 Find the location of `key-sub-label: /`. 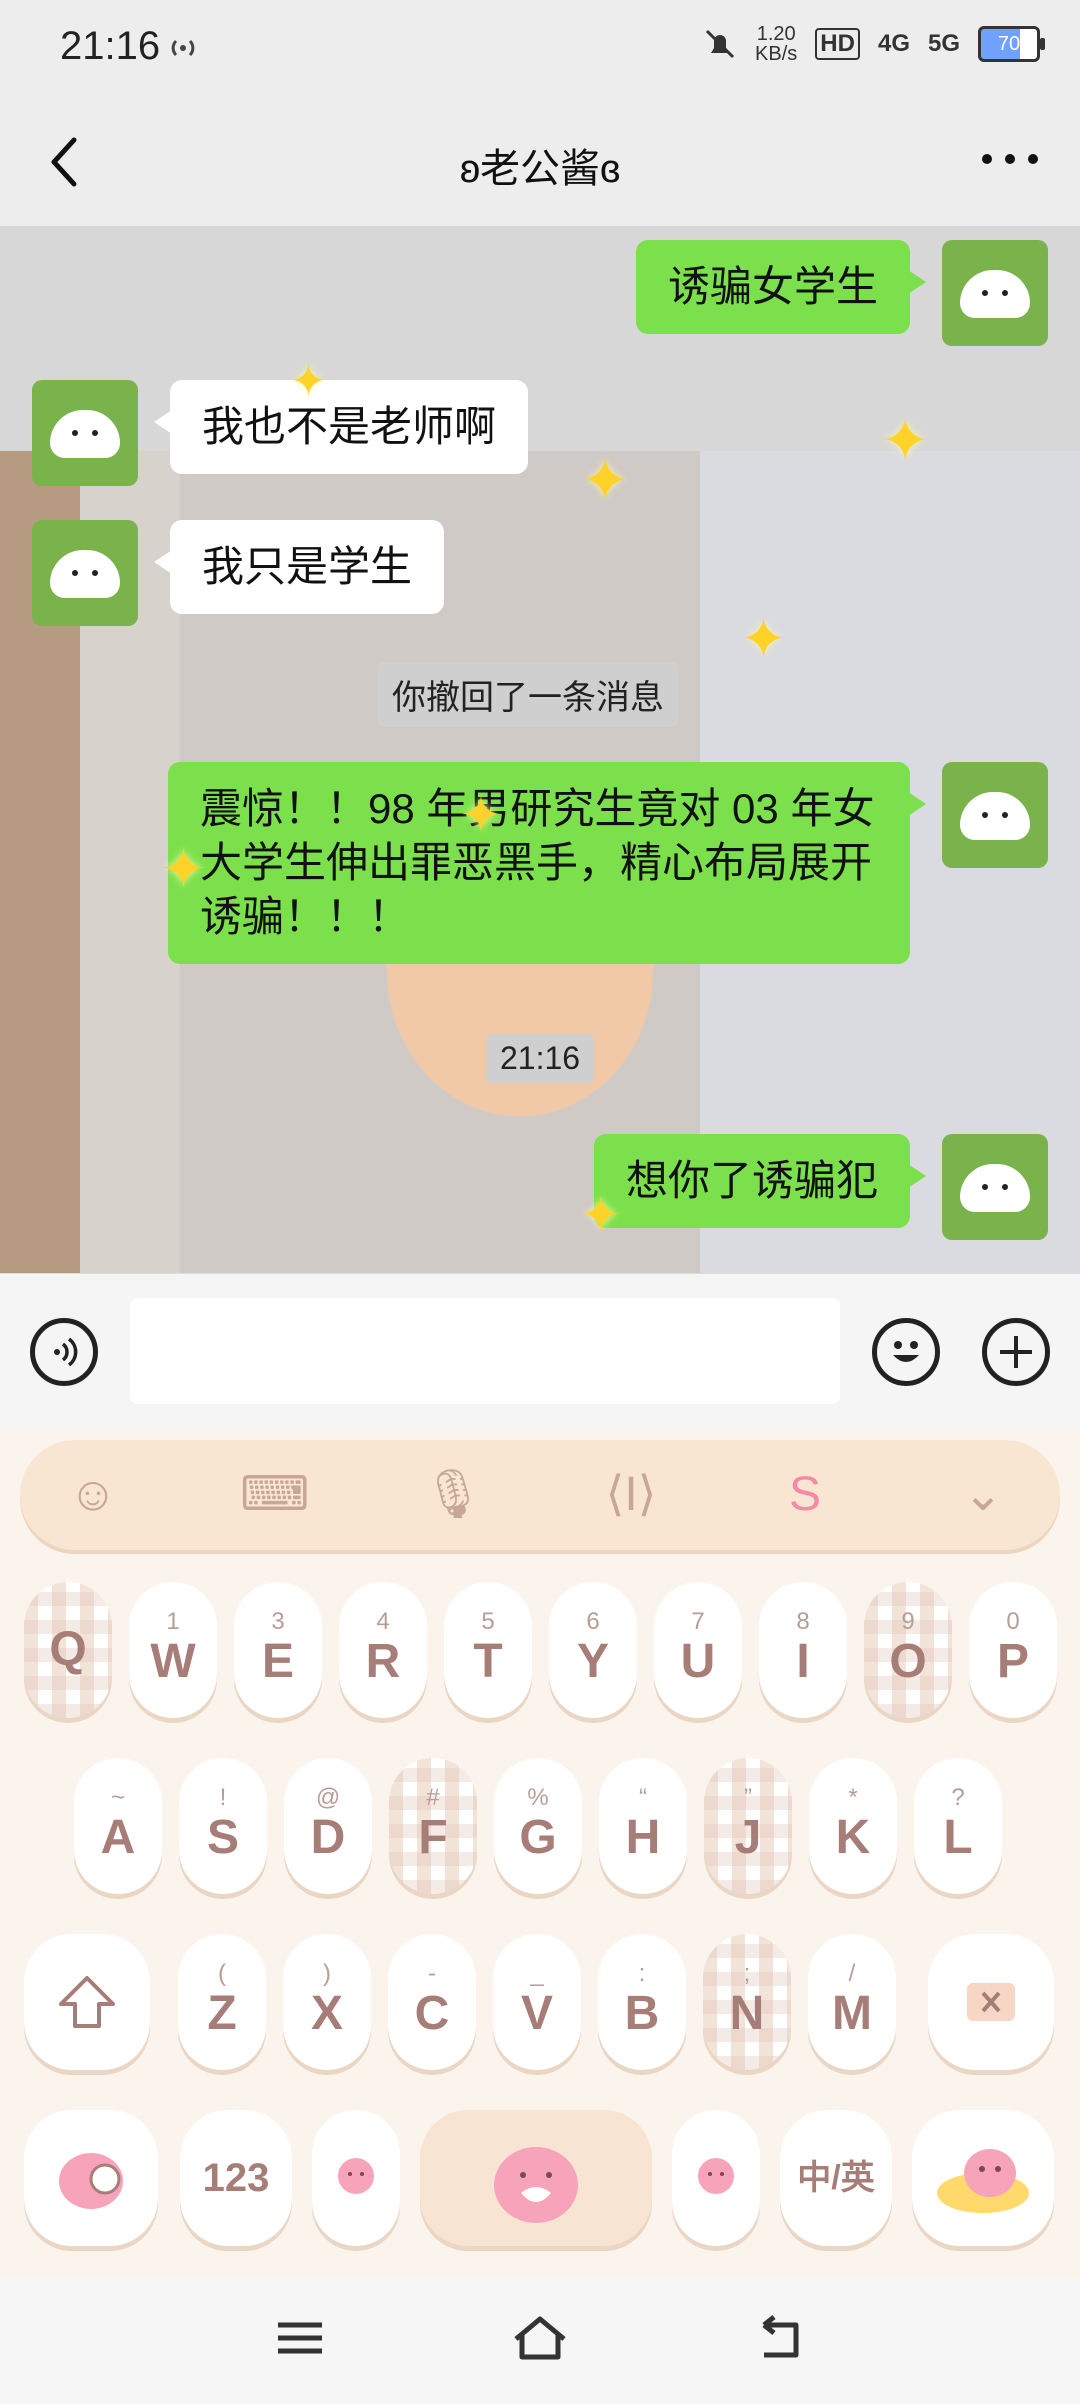

key-sub-label: / is located at coordinates (852, 1973).